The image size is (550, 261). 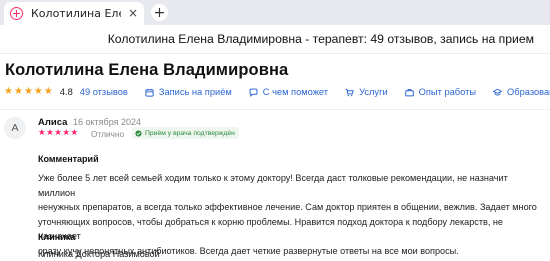 I want to click on helps-with-link: С чем поможет, so click(x=288, y=92).